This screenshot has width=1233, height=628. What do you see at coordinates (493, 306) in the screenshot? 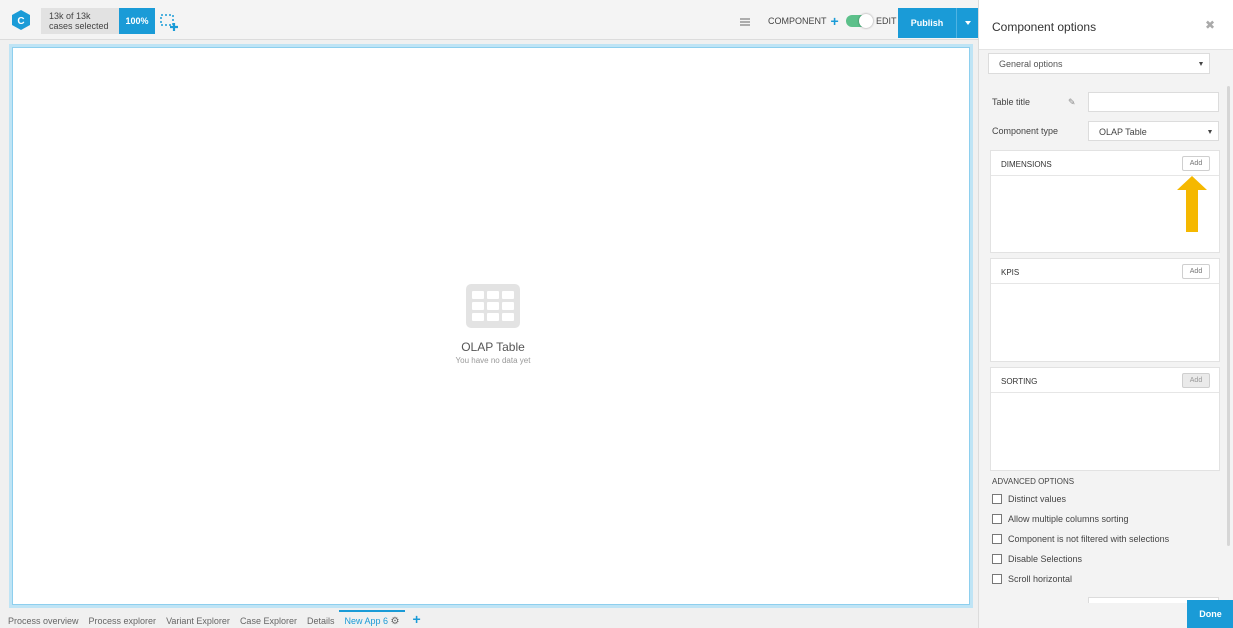
I see `table-icon` at bounding box center [493, 306].